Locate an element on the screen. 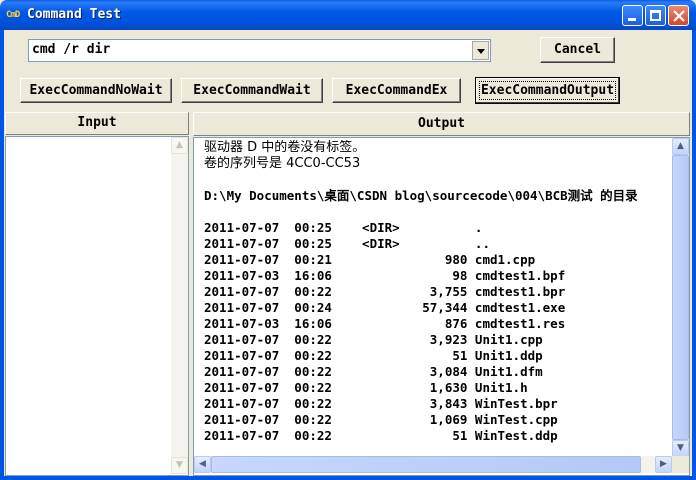 The height and width of the screenshot is (480, 696). output-panel-header: Output is located at coordinates (441, 124).